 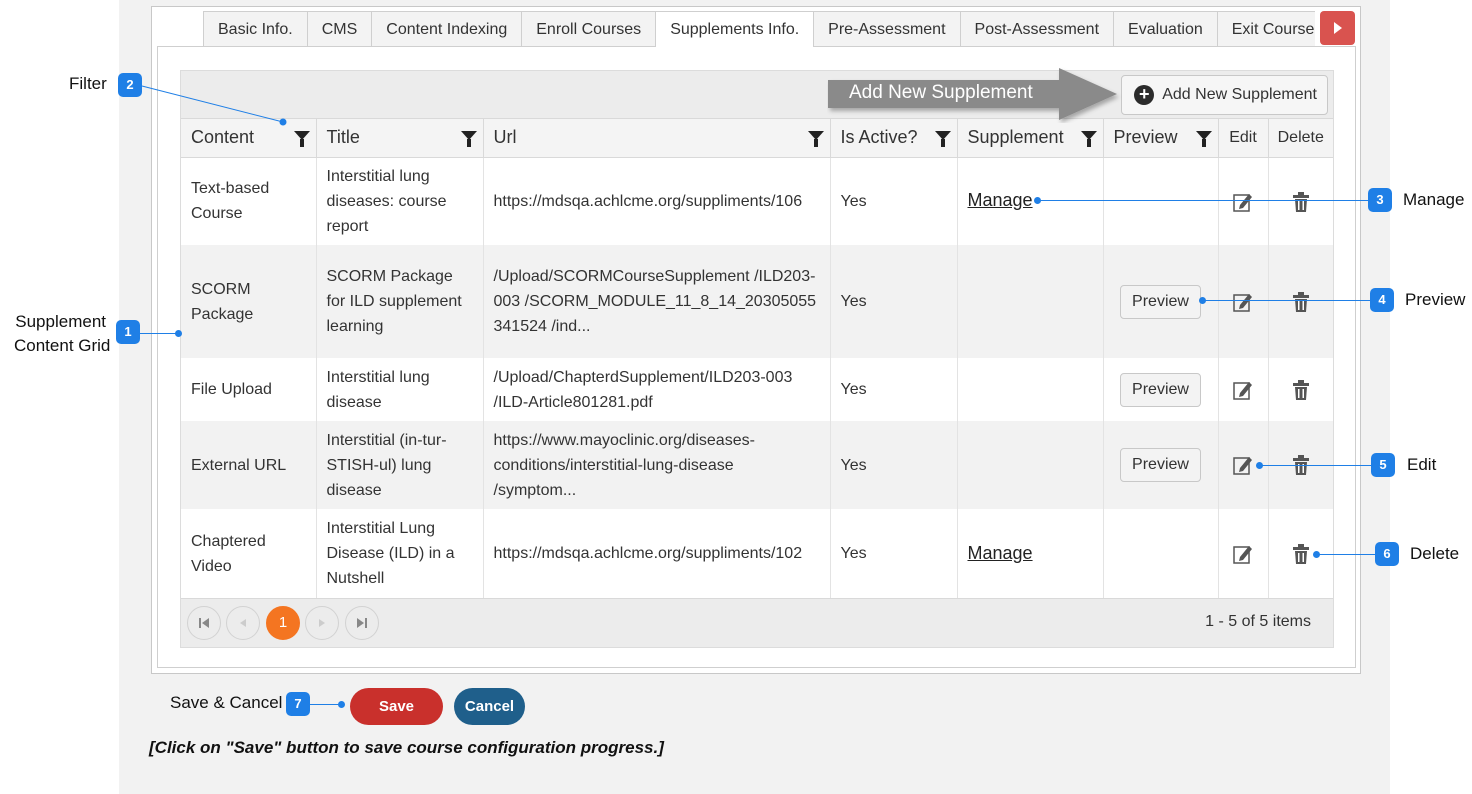 What do you see at coordinates (249, 389) in the screenshot?
I see `cell-content: File Upload` at bounding box center [249, 389].